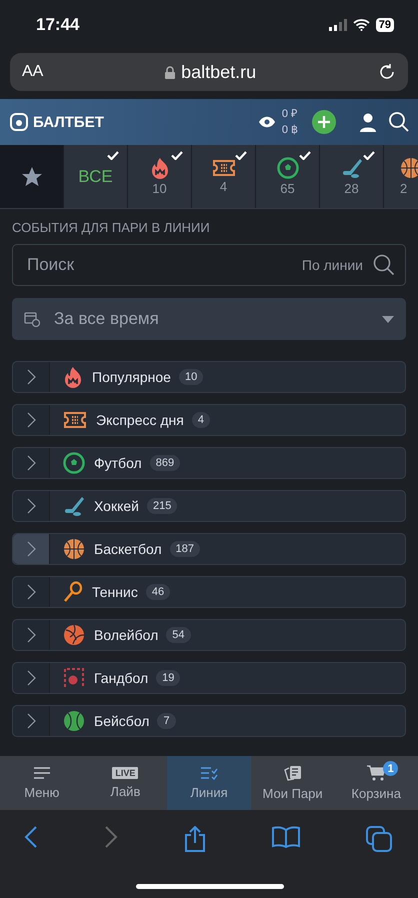  I want to click on sport-tab: 28, so click(352, 176).